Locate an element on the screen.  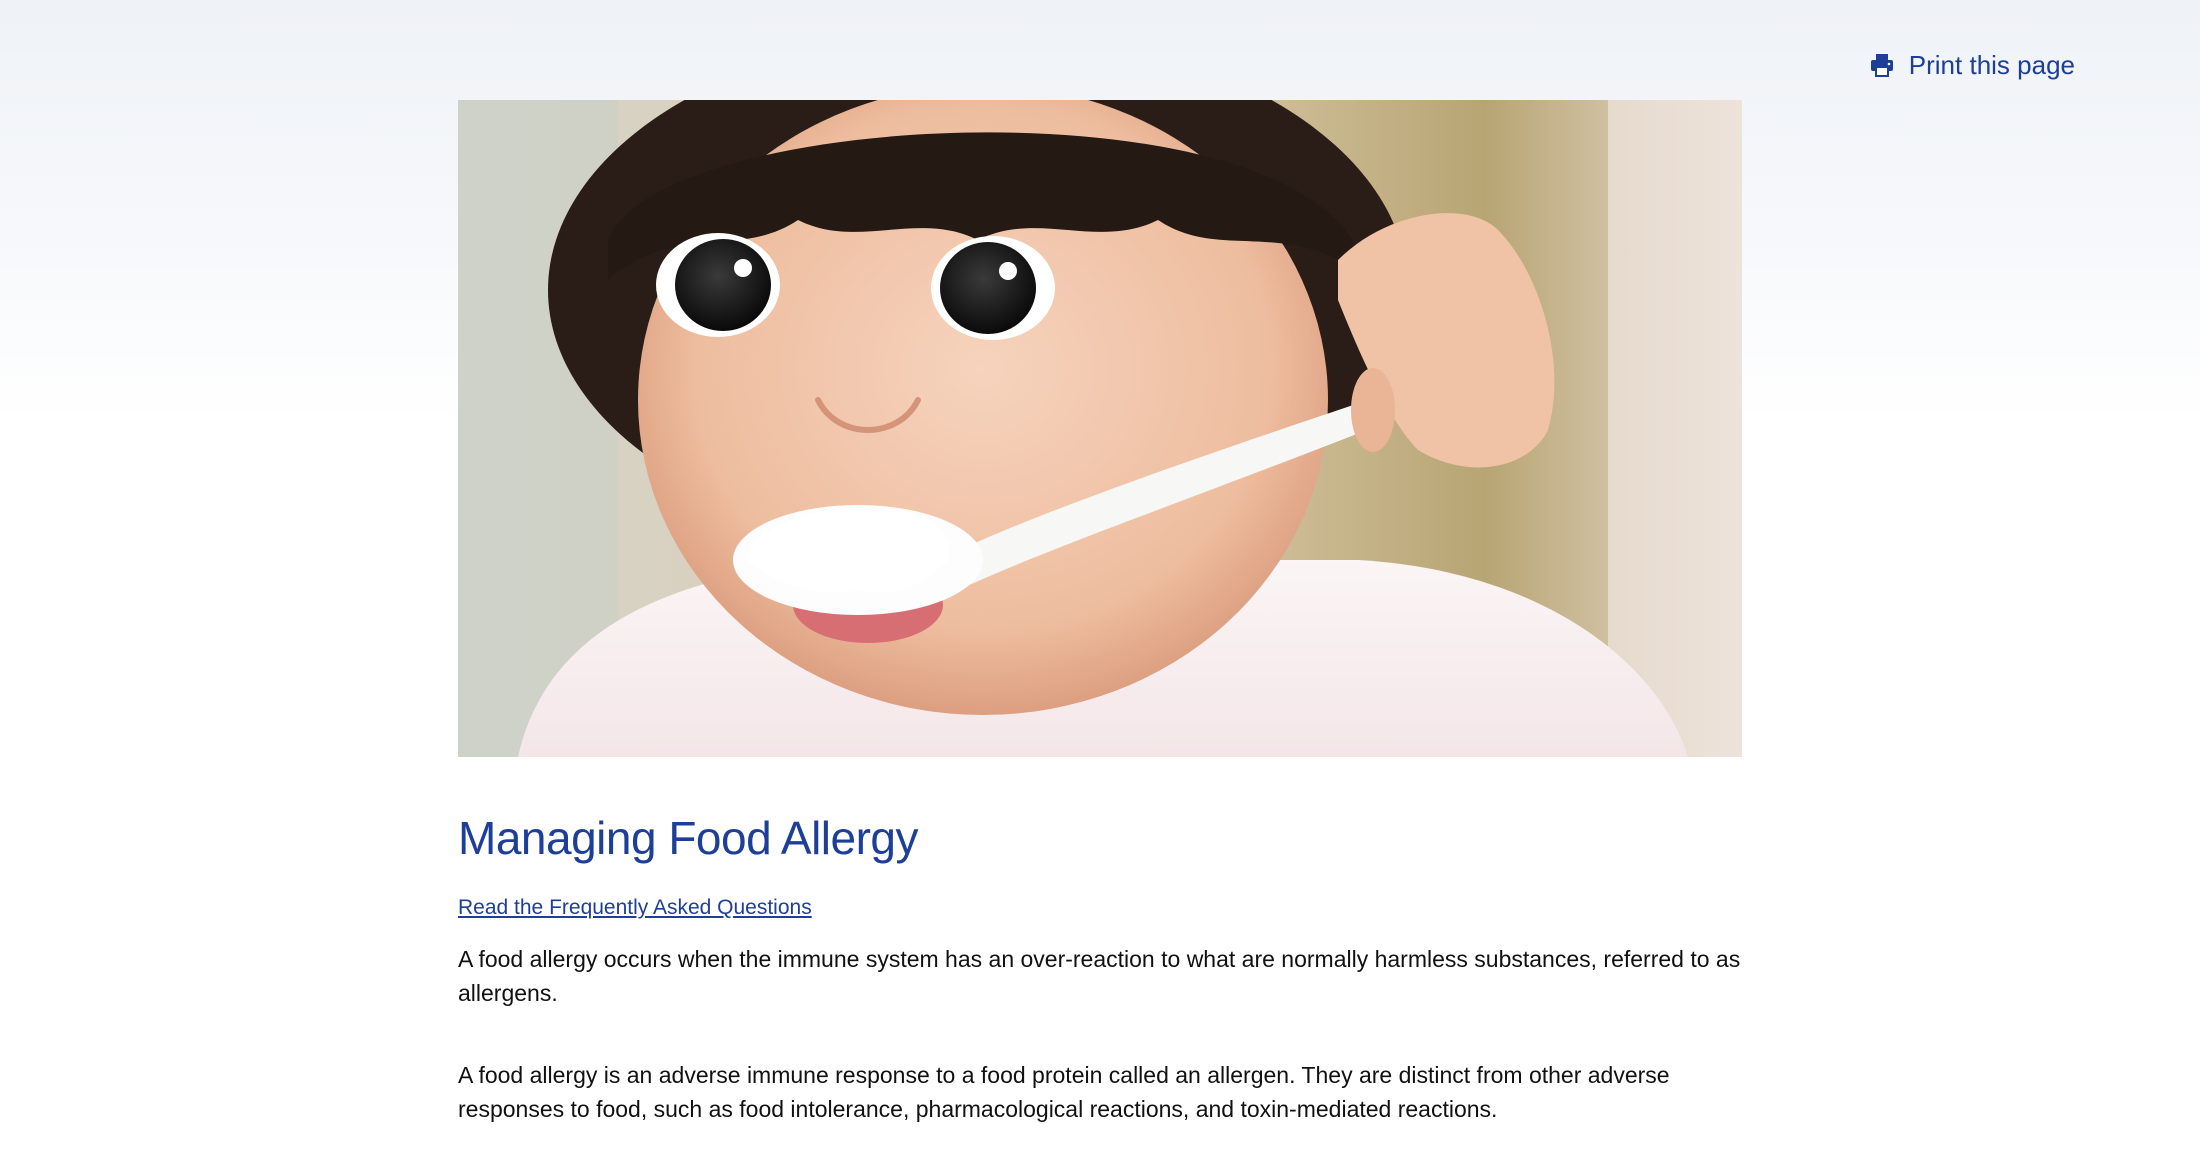
printer-icon is located at coordinates (1882, 65).